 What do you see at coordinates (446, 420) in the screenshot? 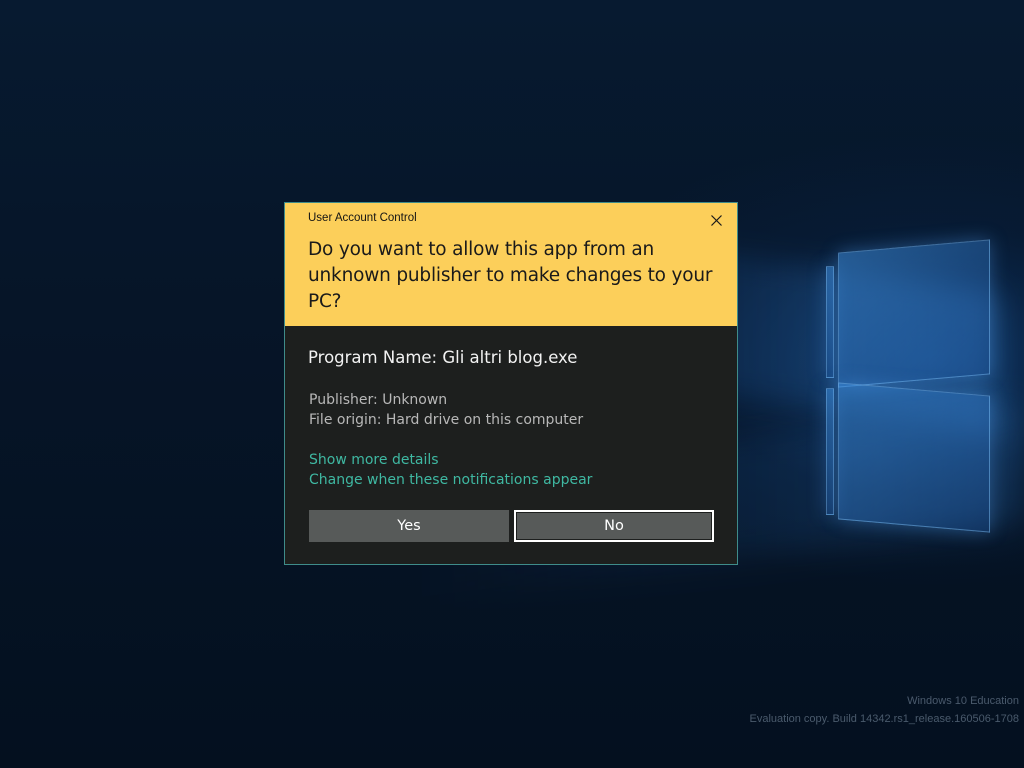
I see `file-origin-info: File origin: Hard drive on this computer` at bounding box center [446, 420].